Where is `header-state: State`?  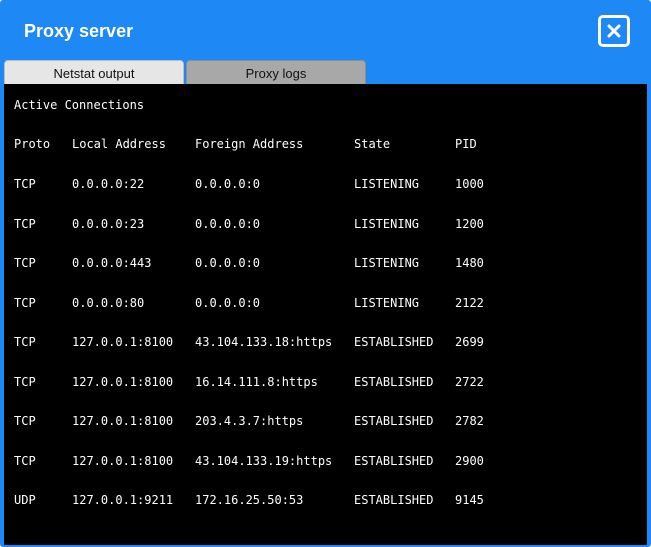 header-state: State is located at coordinates (372, 144).